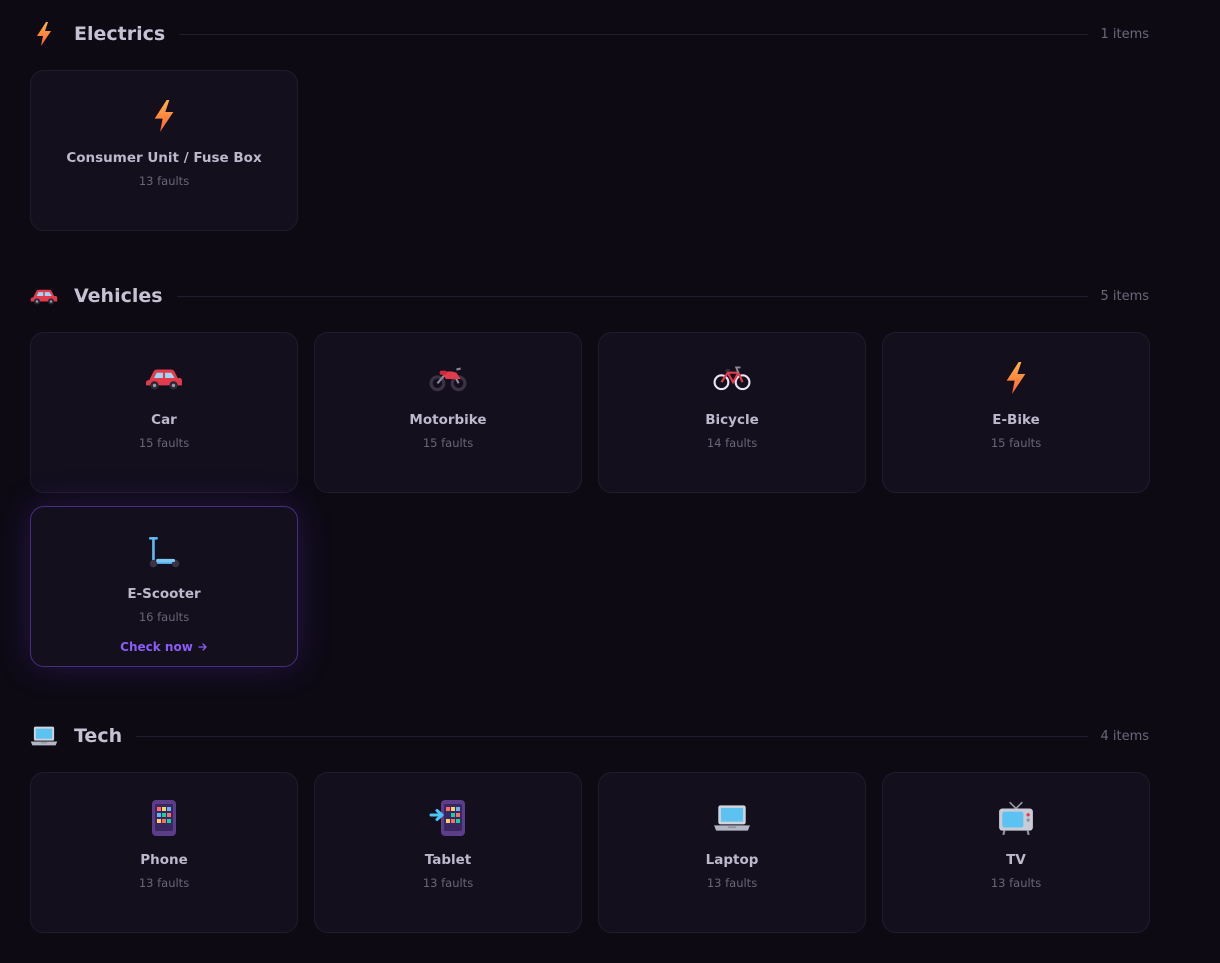 This screenshot has height=963, width=1220. Describe the element at coordinates (1124, 736) in the screenshot. I see `section-count: 4 items` at that location.